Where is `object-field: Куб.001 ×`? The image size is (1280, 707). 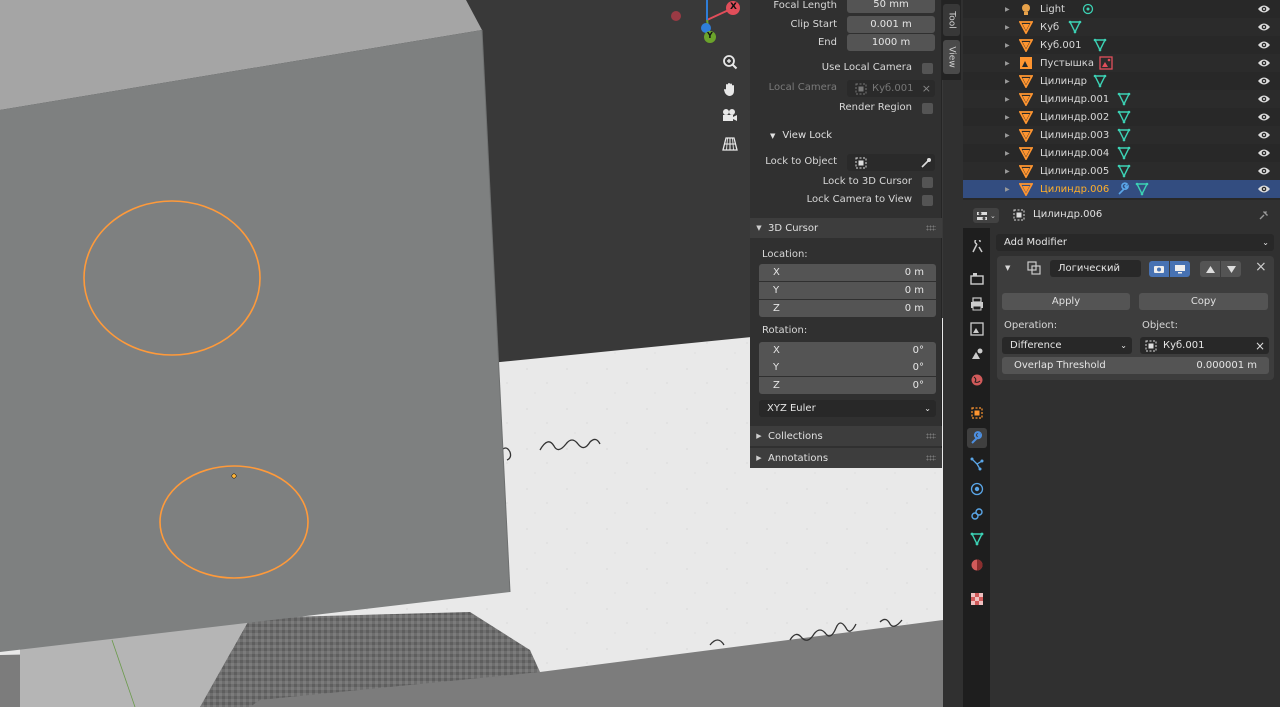 object-field: Куб.001 × is located at coordinates (1204, 345).